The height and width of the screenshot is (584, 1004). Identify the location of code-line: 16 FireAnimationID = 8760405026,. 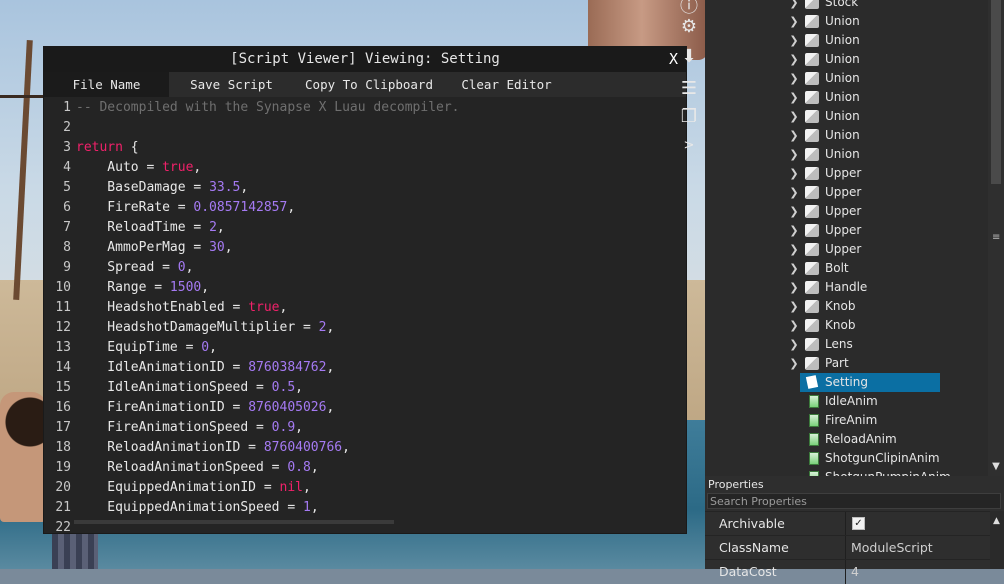
(365, 408).